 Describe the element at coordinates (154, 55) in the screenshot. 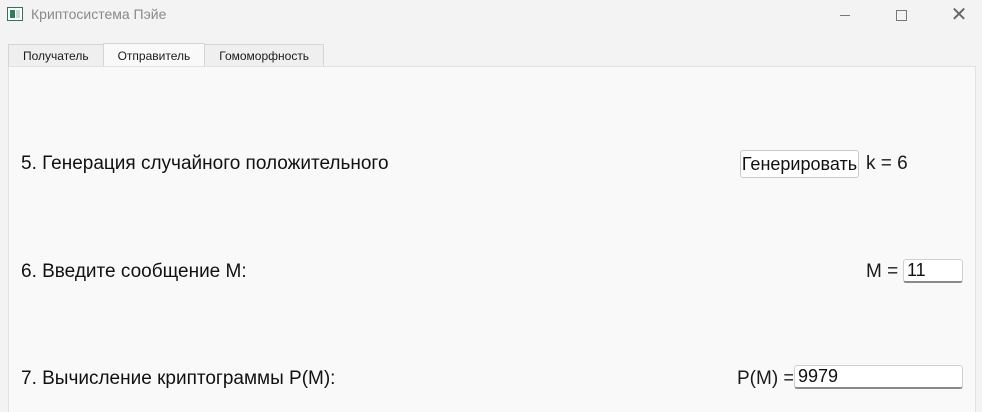

I see `tab-sender: Отправитель` at that location.